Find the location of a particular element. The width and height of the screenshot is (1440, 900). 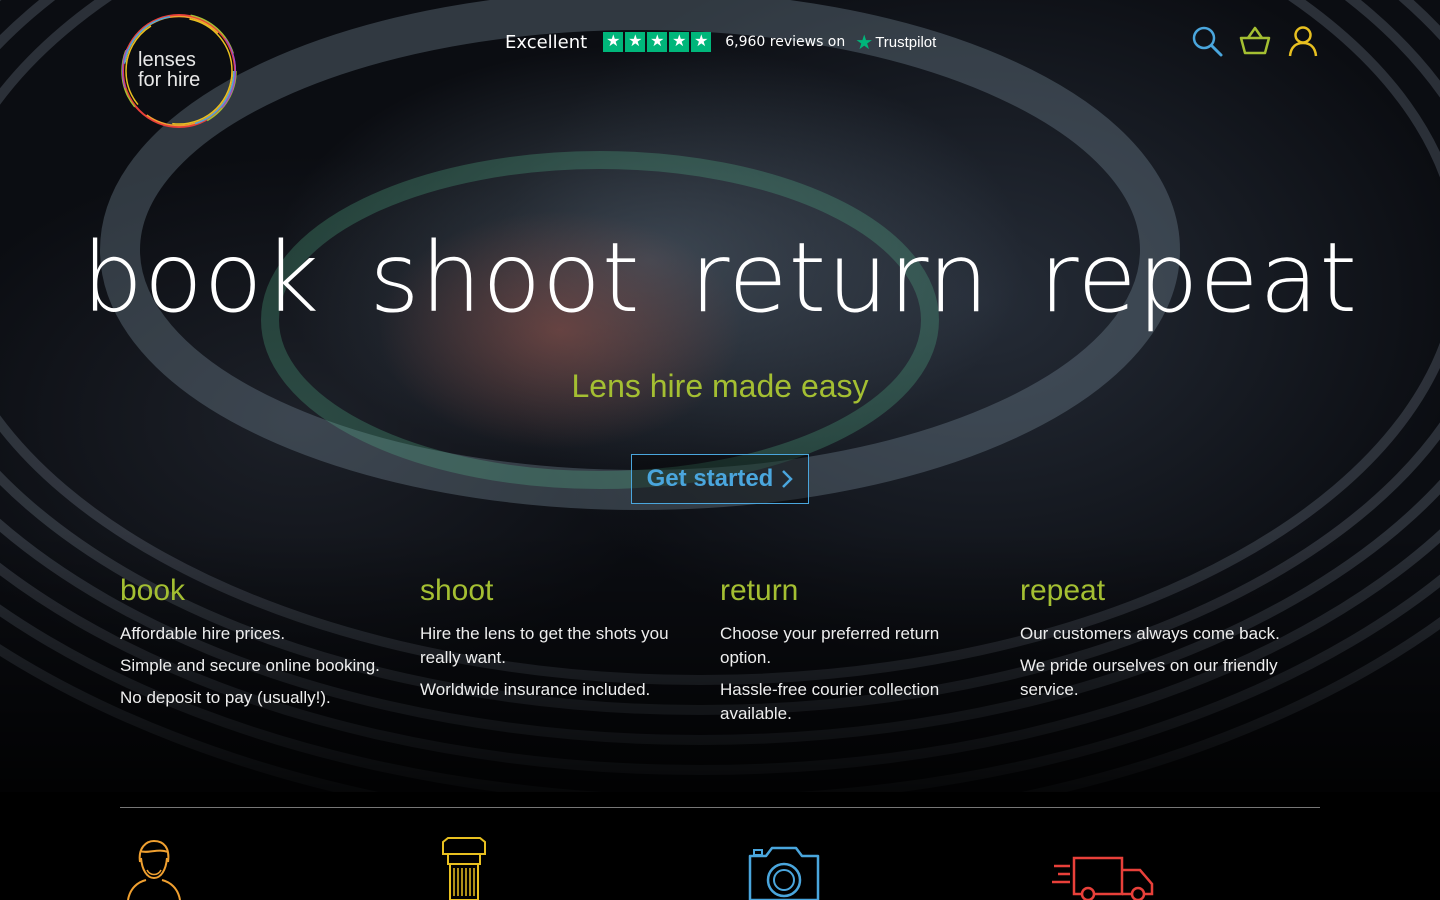

step-title: return is located at coordinates (759, 590).